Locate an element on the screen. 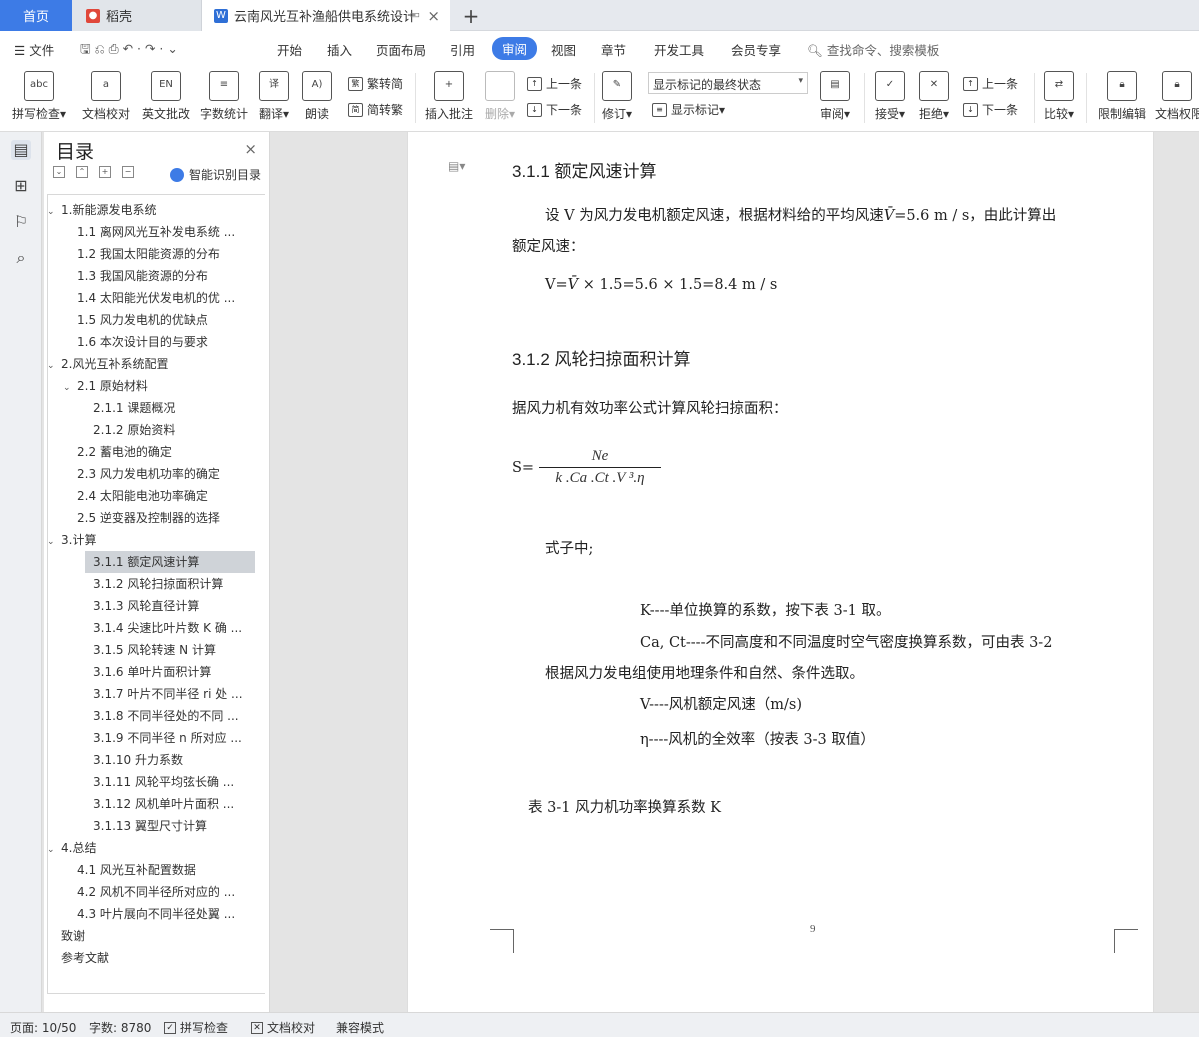  status-doc-check: ✕ 文档校对 is located at coordinates (283, 1027).